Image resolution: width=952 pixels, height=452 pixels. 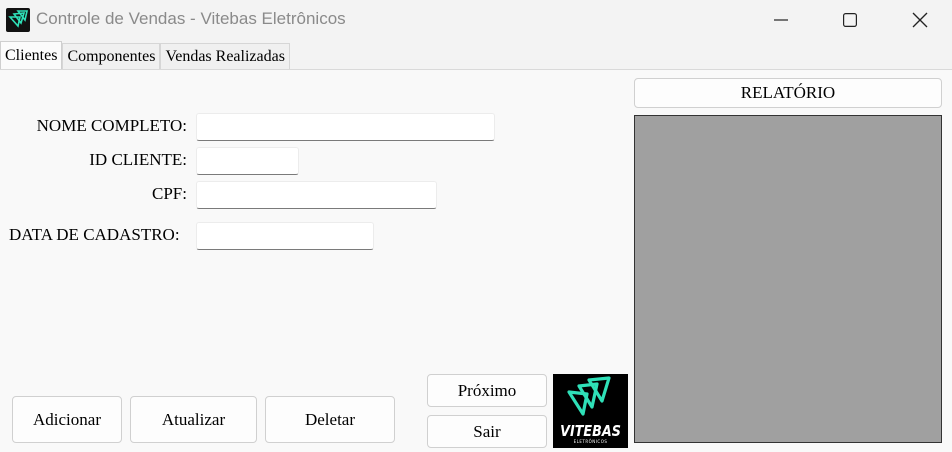 I want to click on logo-subtitle: ELETRÔNICOS, so click(x=590, y=441).